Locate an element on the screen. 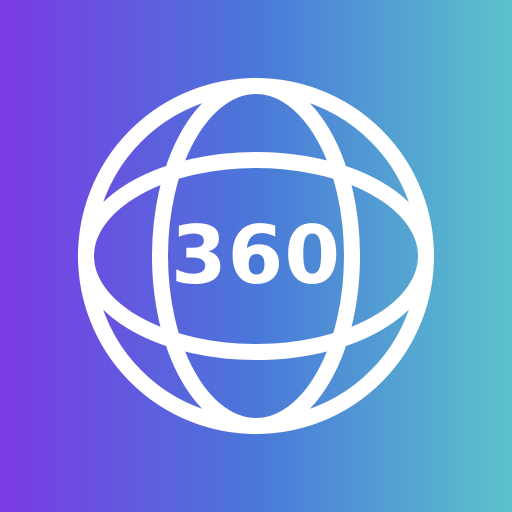 The height and width of the screenshot is (512, 512). icon-label: 360 is located at coordinates (256, 255).